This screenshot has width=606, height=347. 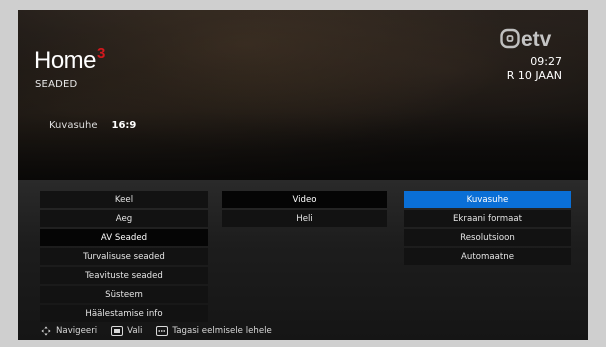 What do you see at coordinates (124, 218) in the screenshot?
I see `settings-category-item: Aeg` at bounding box center [124, 218].